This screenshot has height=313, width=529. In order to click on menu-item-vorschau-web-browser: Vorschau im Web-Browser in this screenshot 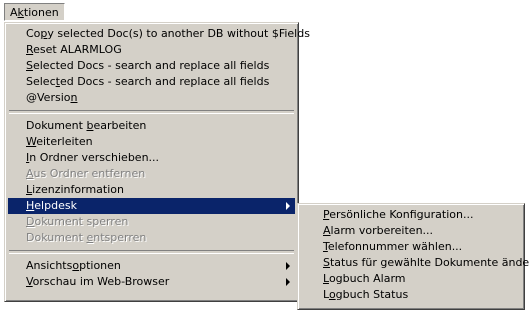, I will do `click(151, 282)`.